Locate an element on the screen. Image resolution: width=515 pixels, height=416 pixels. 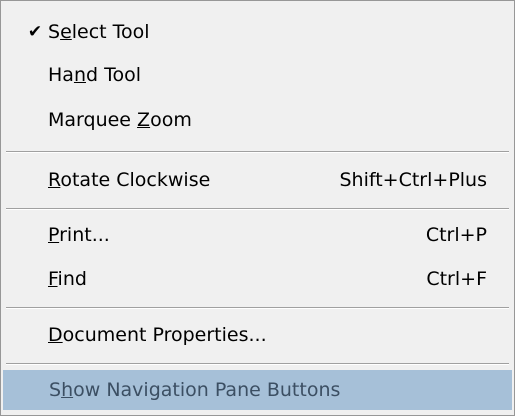
menu-item-hand-tool: Hand Tool is located at coordinates (257, 75).